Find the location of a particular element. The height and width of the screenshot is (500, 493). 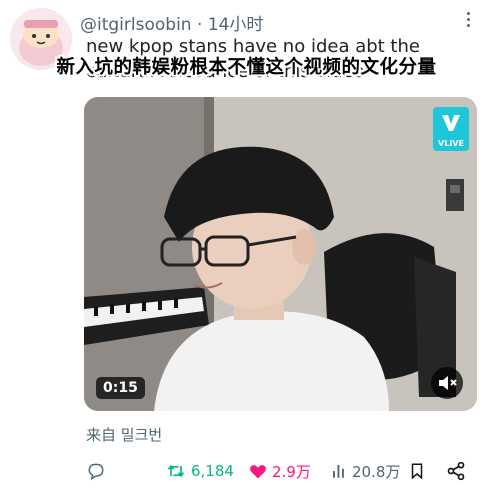

share-icon is located at coordinates (456, 471).